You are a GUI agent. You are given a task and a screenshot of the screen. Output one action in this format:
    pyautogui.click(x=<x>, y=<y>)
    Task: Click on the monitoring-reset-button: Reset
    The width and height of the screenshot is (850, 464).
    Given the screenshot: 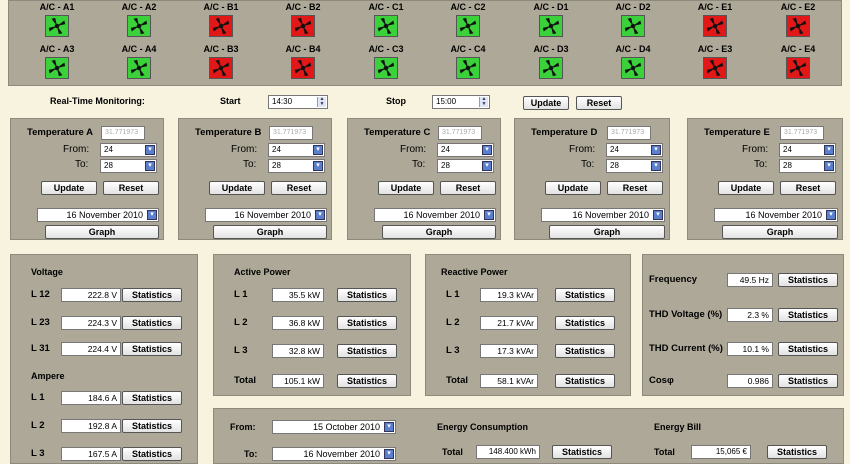 What is the action you would take?
    pyautogui.click(x=599, y=103)
    